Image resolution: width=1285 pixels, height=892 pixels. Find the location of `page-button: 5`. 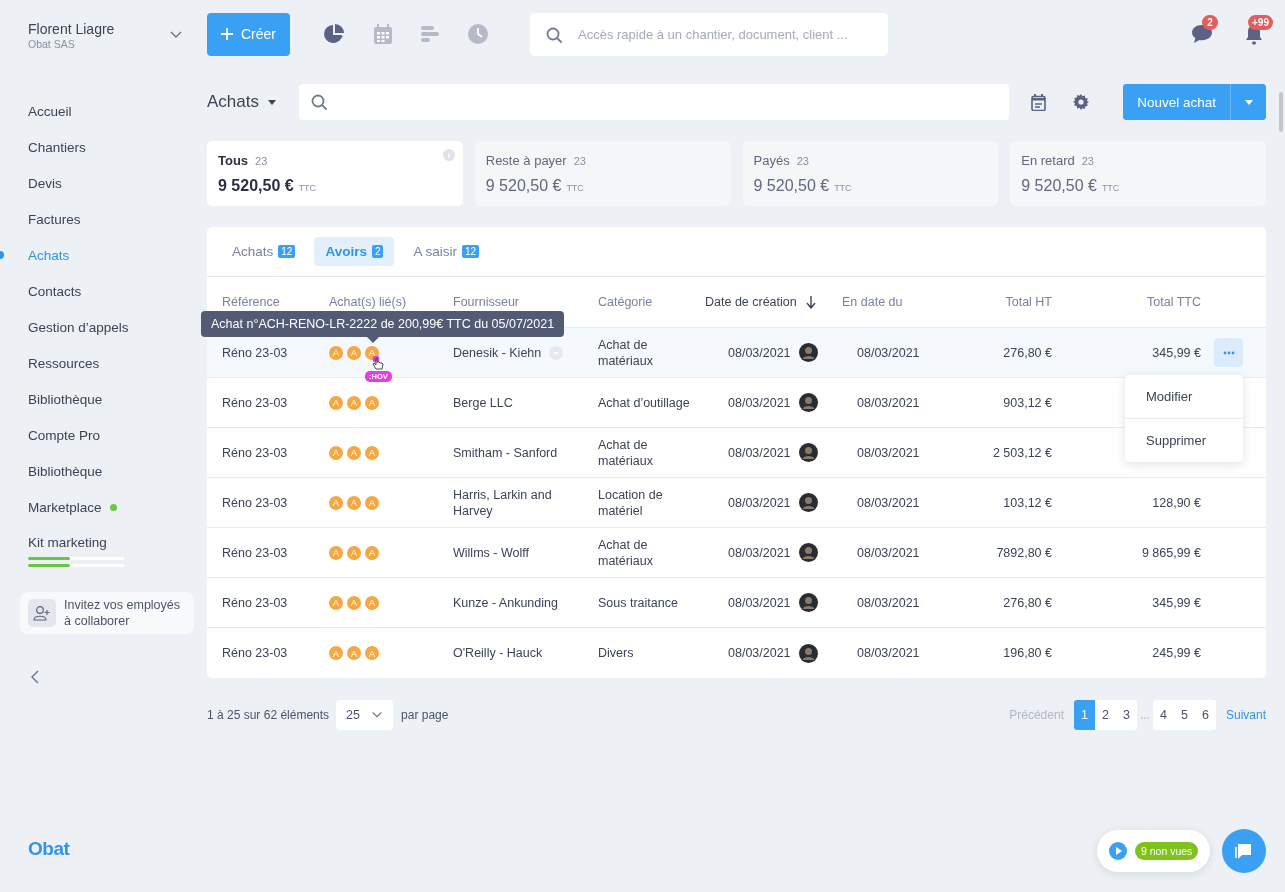

page-button: 5 is located at coordinates (1184, 715).